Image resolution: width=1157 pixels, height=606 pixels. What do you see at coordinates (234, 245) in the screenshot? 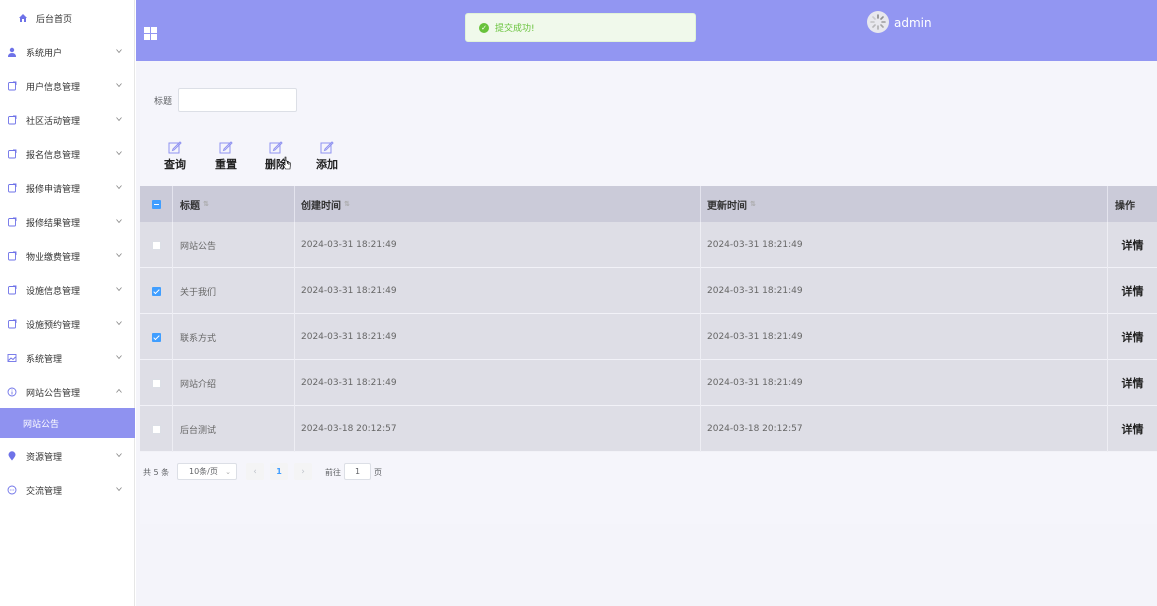
I see `cell-title: 网站公告` at bounding box center [234, 245].